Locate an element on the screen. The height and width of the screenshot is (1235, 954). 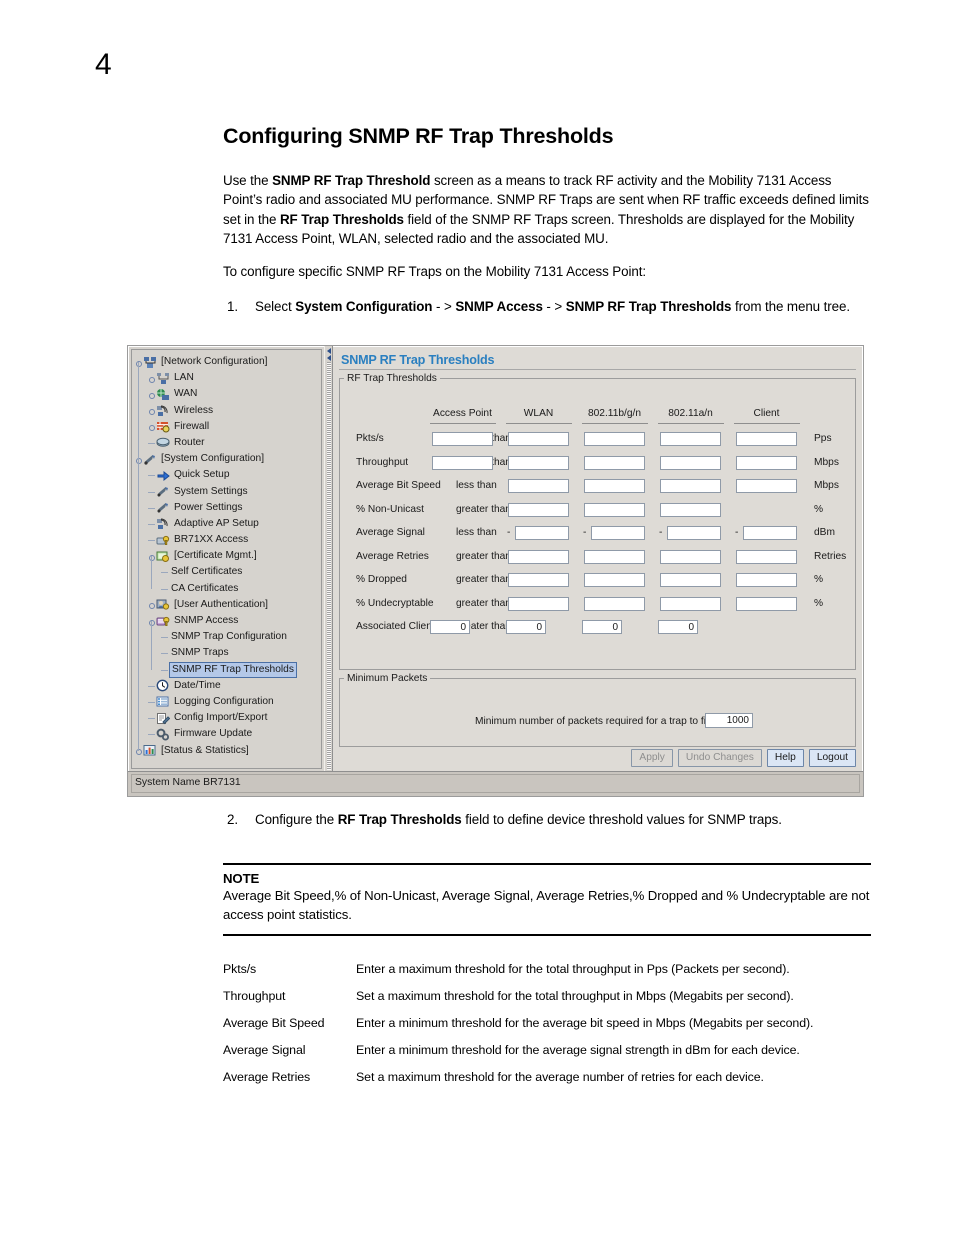
input-undecryptable-client is located at coordinates (766, 603).